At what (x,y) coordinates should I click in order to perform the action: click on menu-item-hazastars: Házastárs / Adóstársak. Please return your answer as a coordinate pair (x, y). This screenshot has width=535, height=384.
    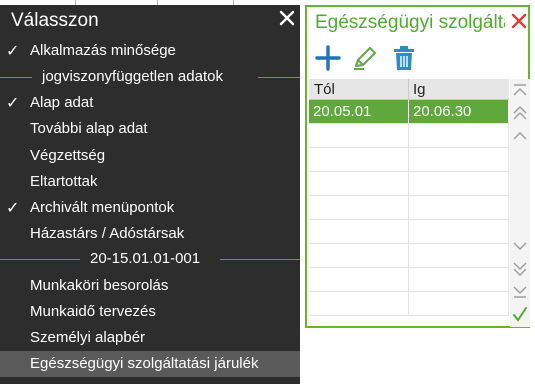
    Looking at the image, I should click on (150, 234).